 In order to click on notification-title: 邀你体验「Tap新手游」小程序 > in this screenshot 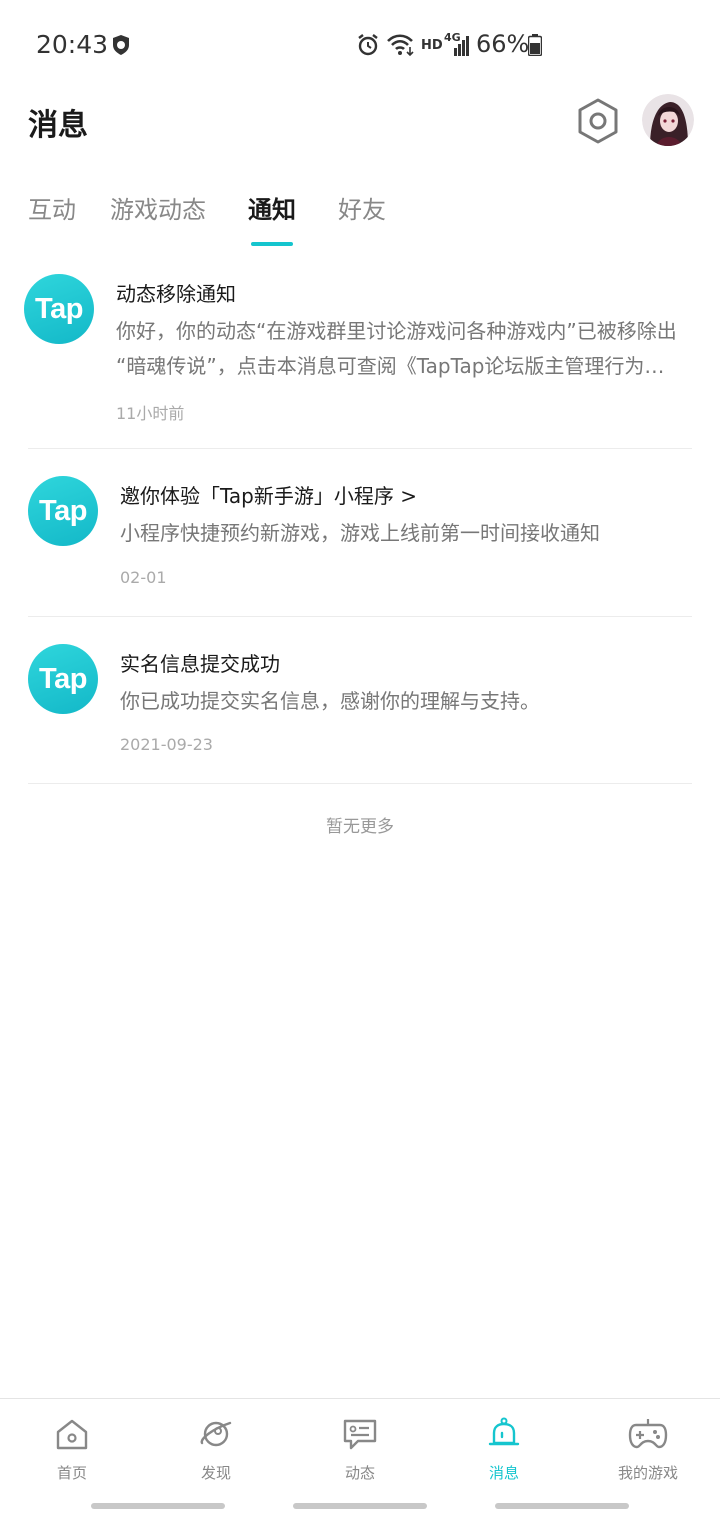, I will do `click(268, 496)`.